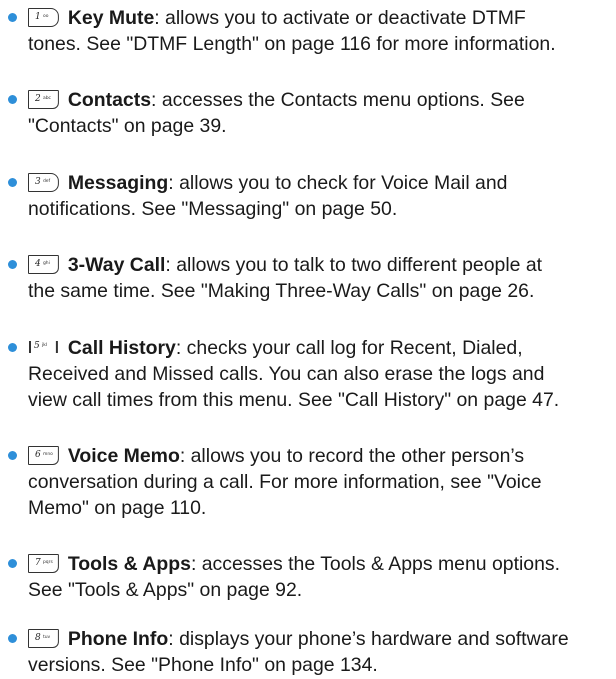 This screenshot has height=679, width=616. What do you see at coordinates (116, 265) in the screenshot?
I see `item-term: 3-Way Call` at bounding box center [116, 265].